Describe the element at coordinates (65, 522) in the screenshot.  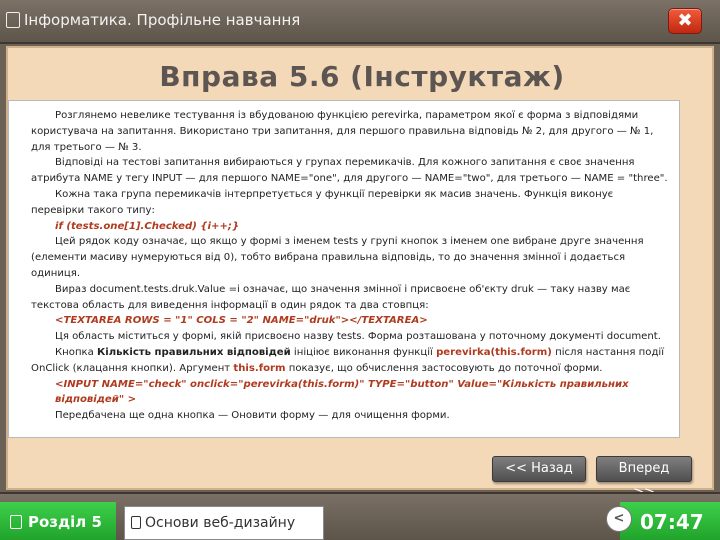
I see `section-label: Розділ 5` at that location.